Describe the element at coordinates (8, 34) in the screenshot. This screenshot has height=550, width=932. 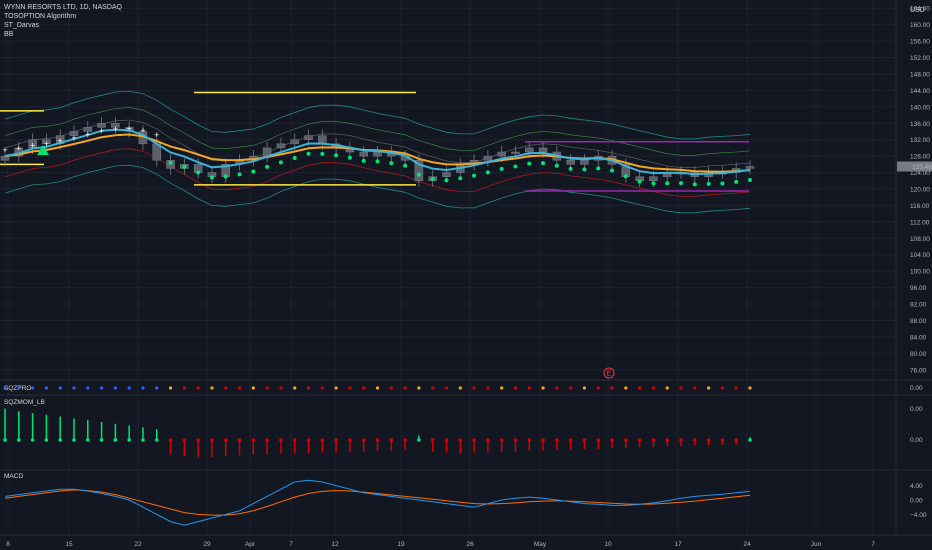
I see `indicator-label-bb: BB` at that location.